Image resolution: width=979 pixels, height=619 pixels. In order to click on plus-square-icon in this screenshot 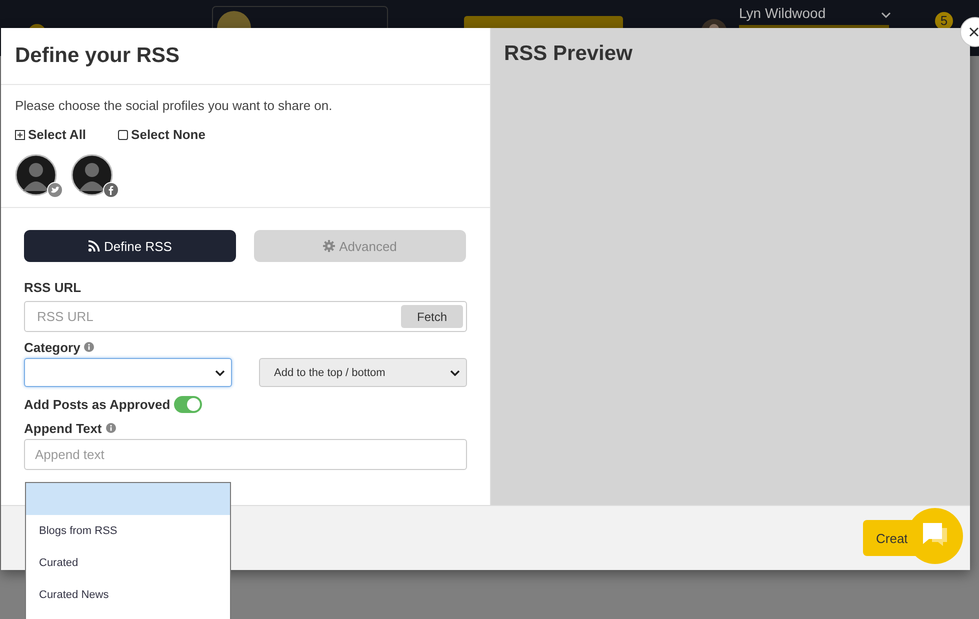, I will do `click(20, 135)`.